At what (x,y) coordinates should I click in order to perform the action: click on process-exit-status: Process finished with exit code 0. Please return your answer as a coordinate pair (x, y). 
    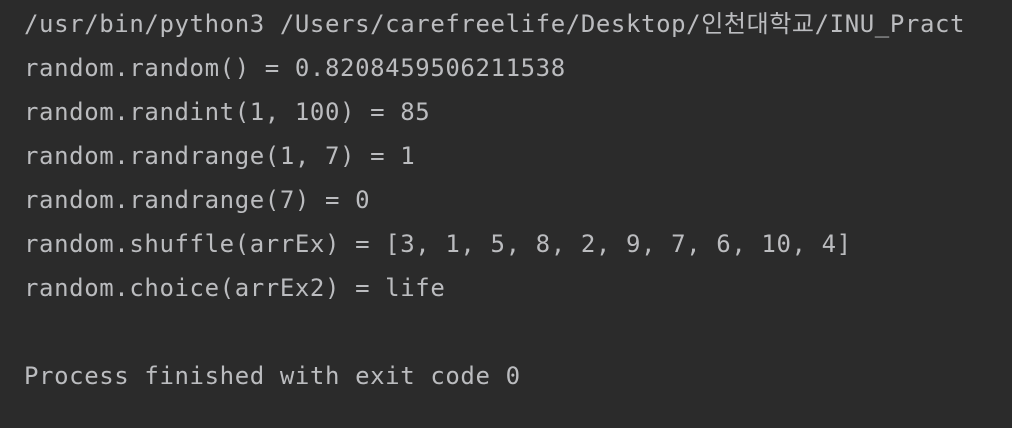
    Looking at the image, I should click on (272, 376).